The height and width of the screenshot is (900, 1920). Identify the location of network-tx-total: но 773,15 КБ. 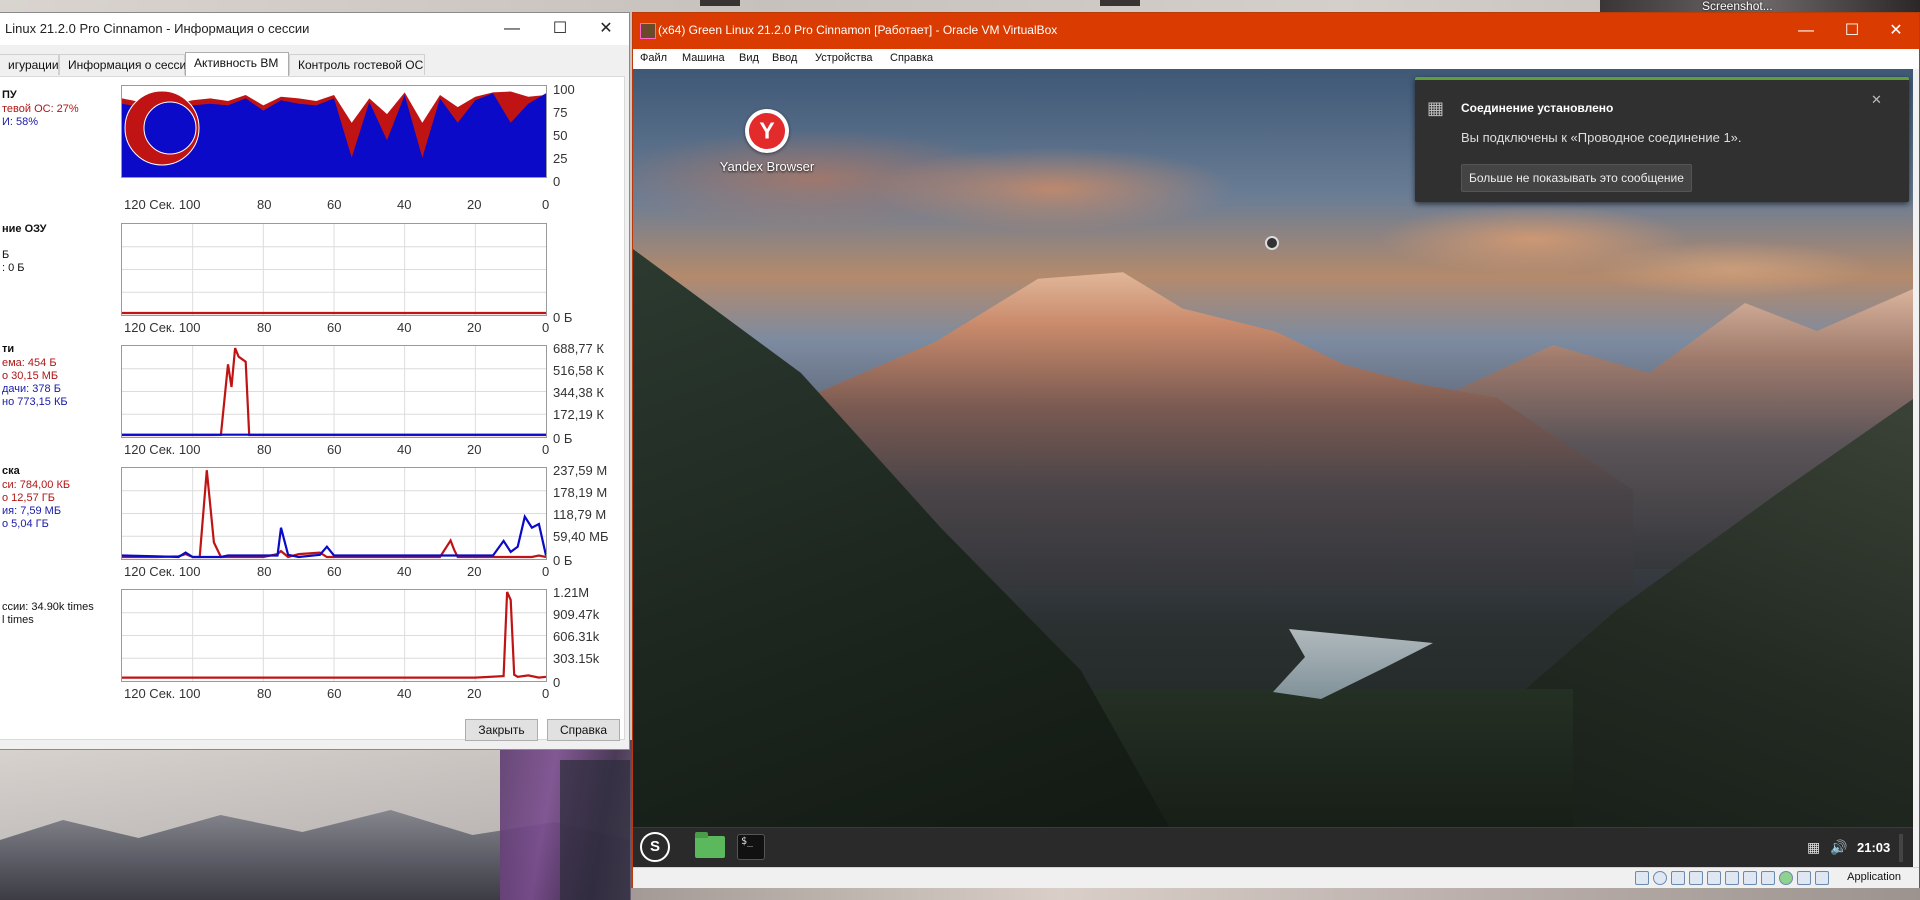
(35, 402).